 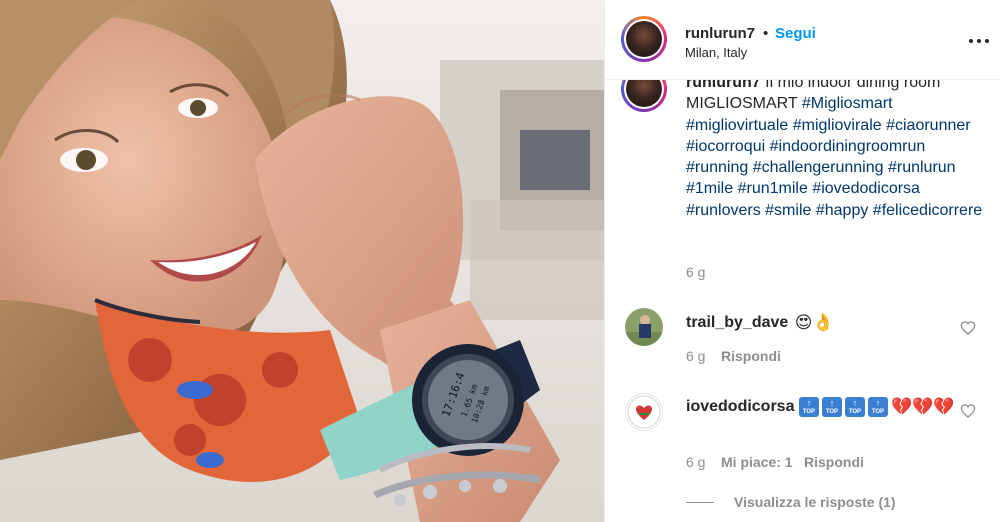 I want to click on hashtag-link: #iovedodicorsa, so click(x=866, y=188).